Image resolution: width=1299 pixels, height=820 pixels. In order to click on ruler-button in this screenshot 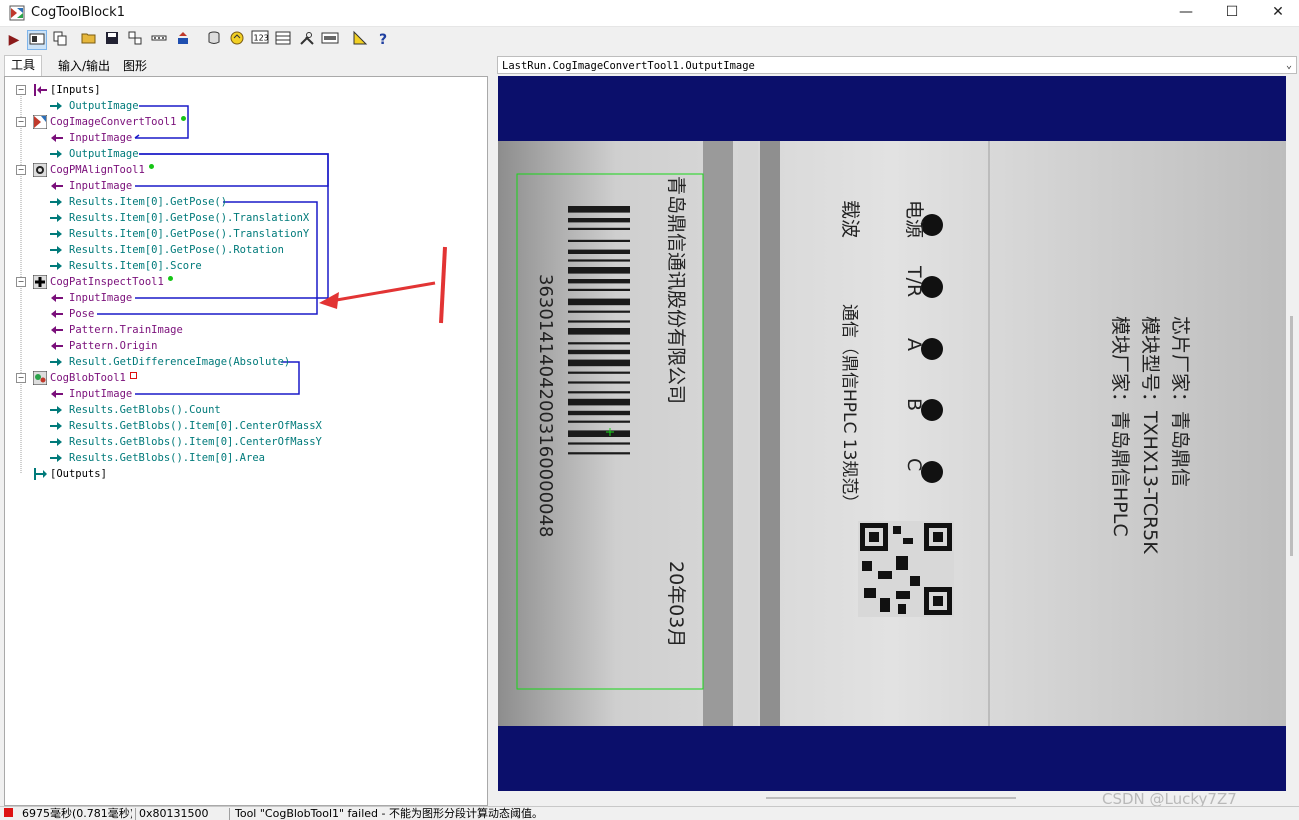, I will do `click(360, 40)`.